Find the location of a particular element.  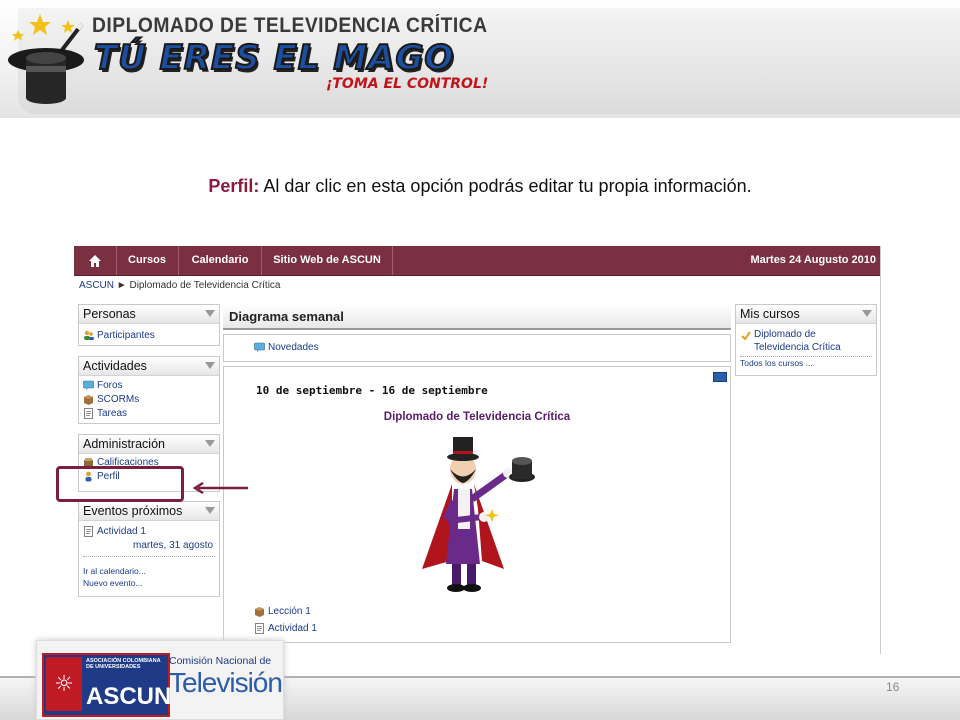

nav-date: Martes 24 Augusto 2010 is located at coordinates (813, 260).